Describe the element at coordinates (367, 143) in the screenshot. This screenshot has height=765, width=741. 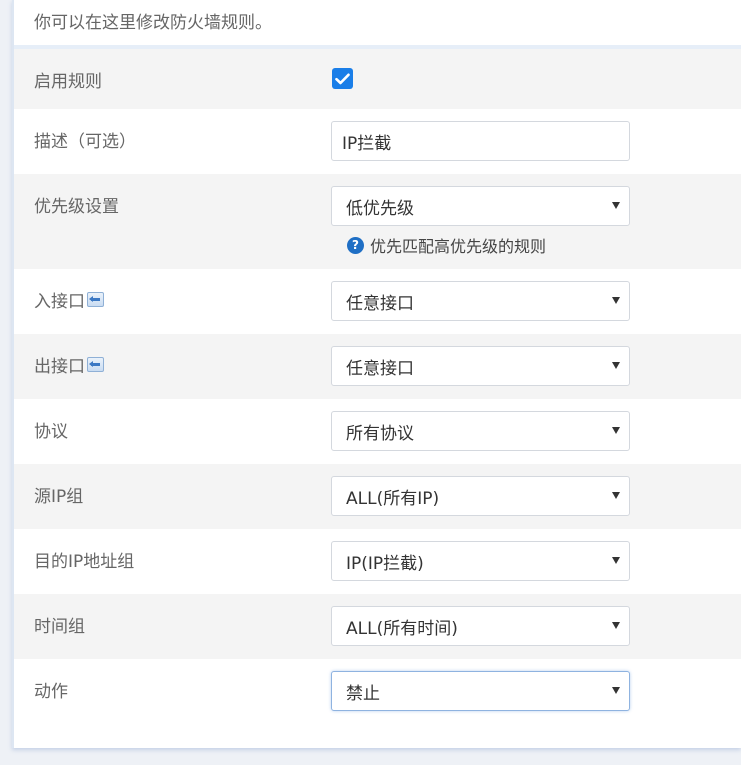
I see `description-value: IP拦截` at that location.